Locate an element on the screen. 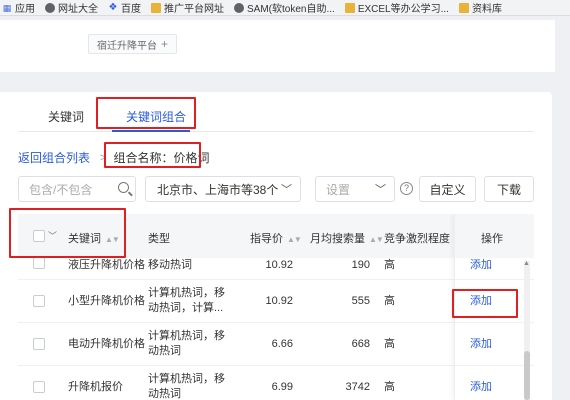 This screenshot has height=400, width=570. tab-bar: 关键词 关键词组合 is located at coordinates (276, 112).